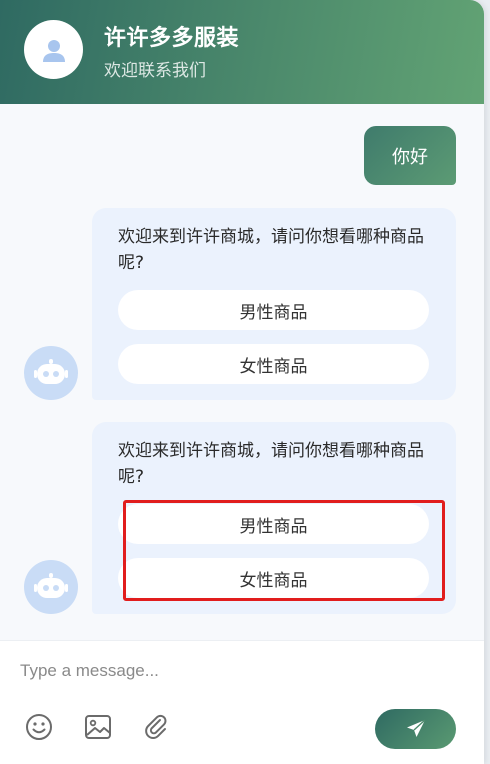 The image size is (490, 764). I want to click on shop-title: 许许多多服装, so click(172, 38).